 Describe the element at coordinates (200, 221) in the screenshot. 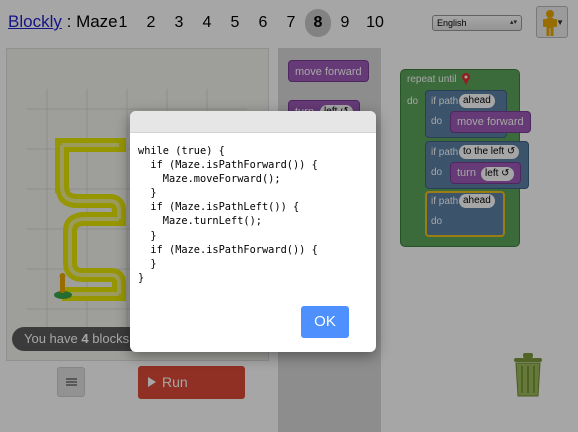

I see `code-line: Maze.turnLeft();` at that location.